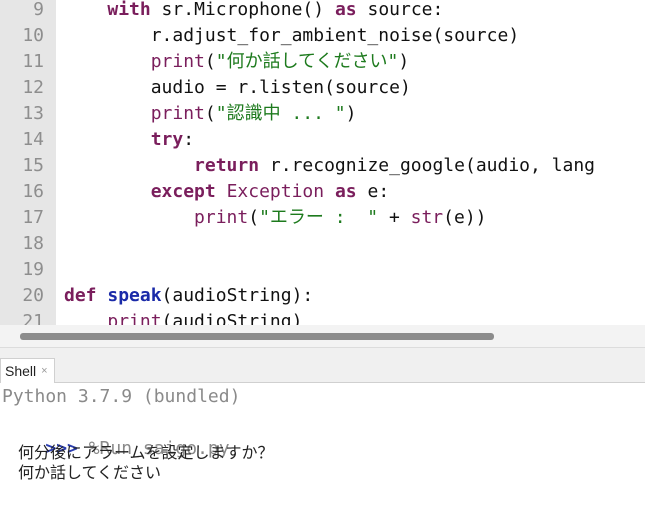  What do you see at coordinates (275, 191) in the screenshot?
I see `code-token: Exception` at bounding box center [275, 191].